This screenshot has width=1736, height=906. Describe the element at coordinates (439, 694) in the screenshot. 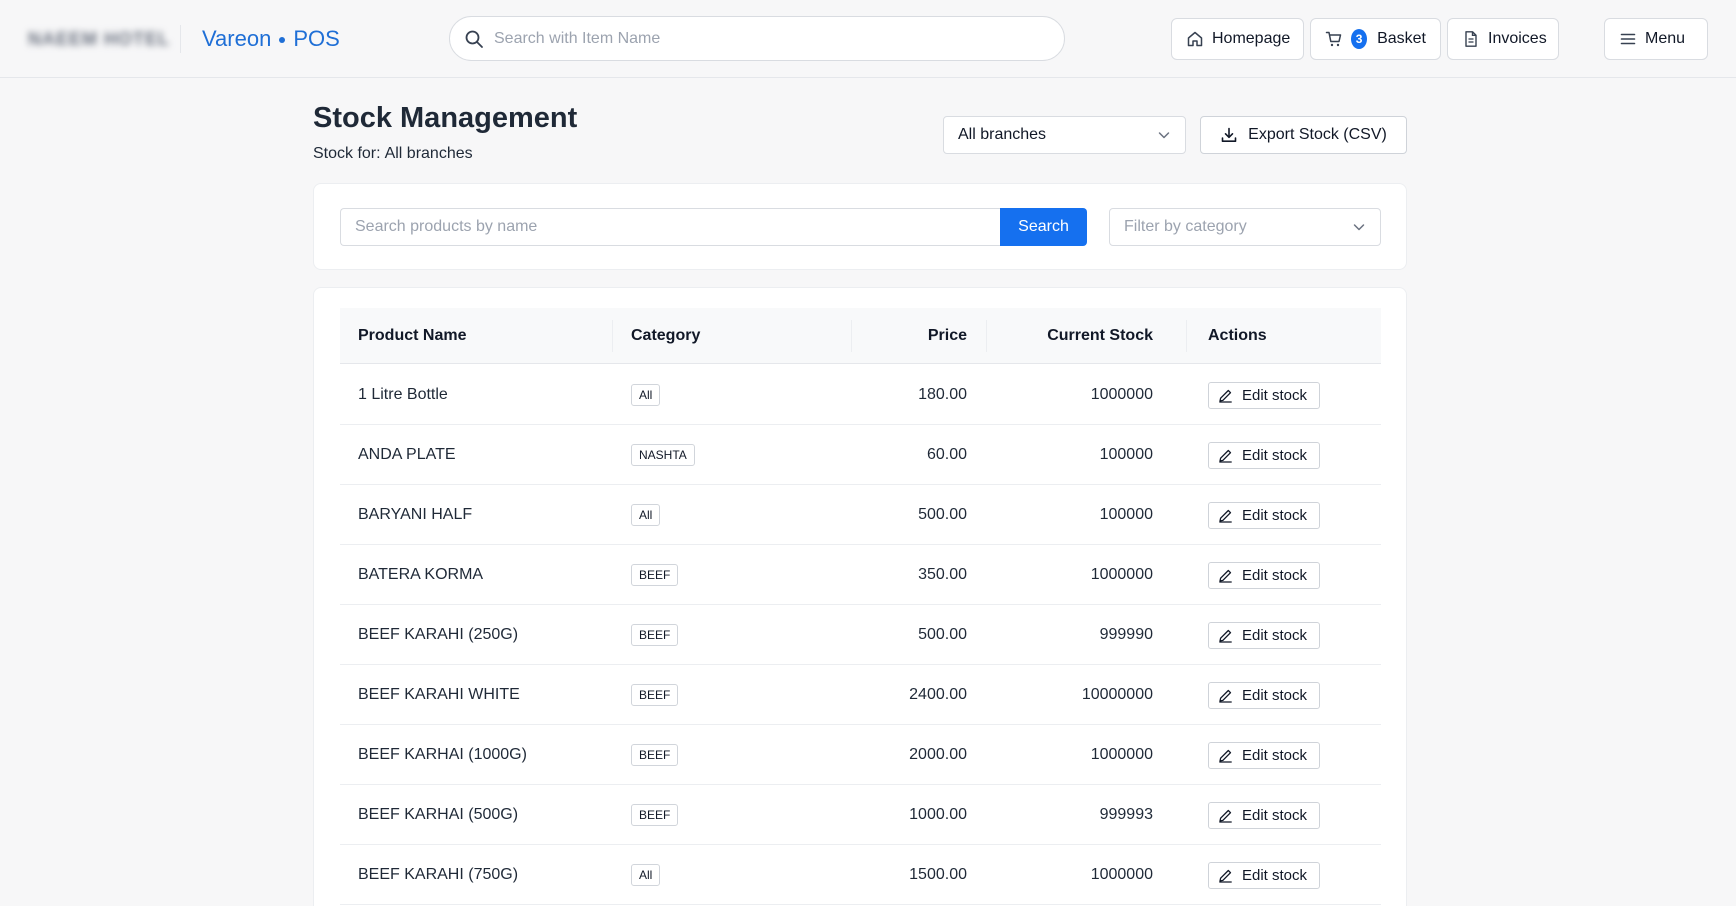

I see `product-name-cell: BEEF KARAHI WHITE` at that location.